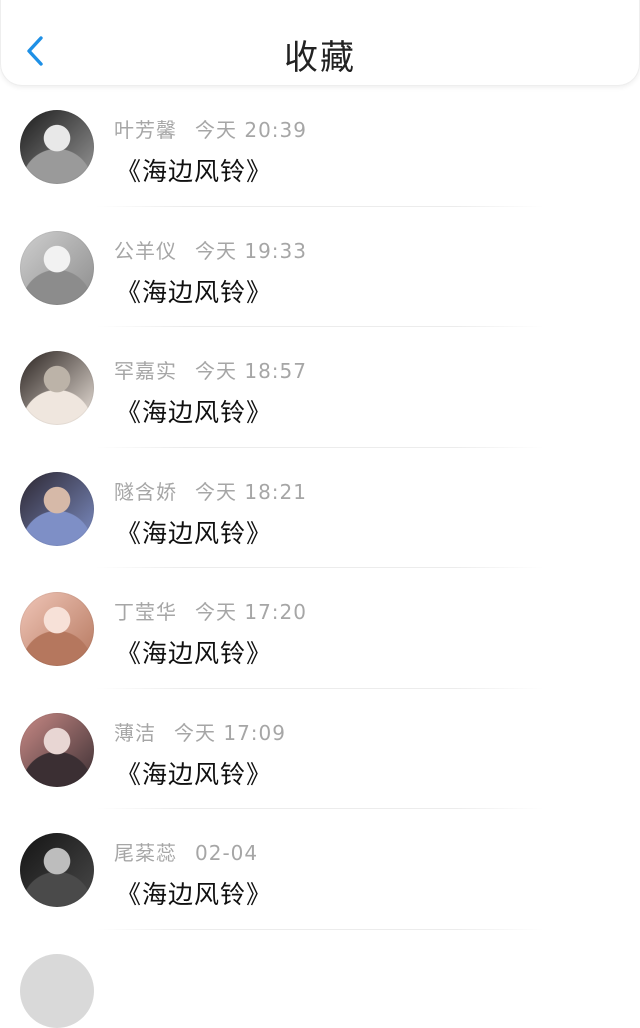 The image size is (640, 1028). What do you see at coordinates (145, 491) in the screenshot?
I see `user-name: 隧含娇` at bounding box center [145, 491].